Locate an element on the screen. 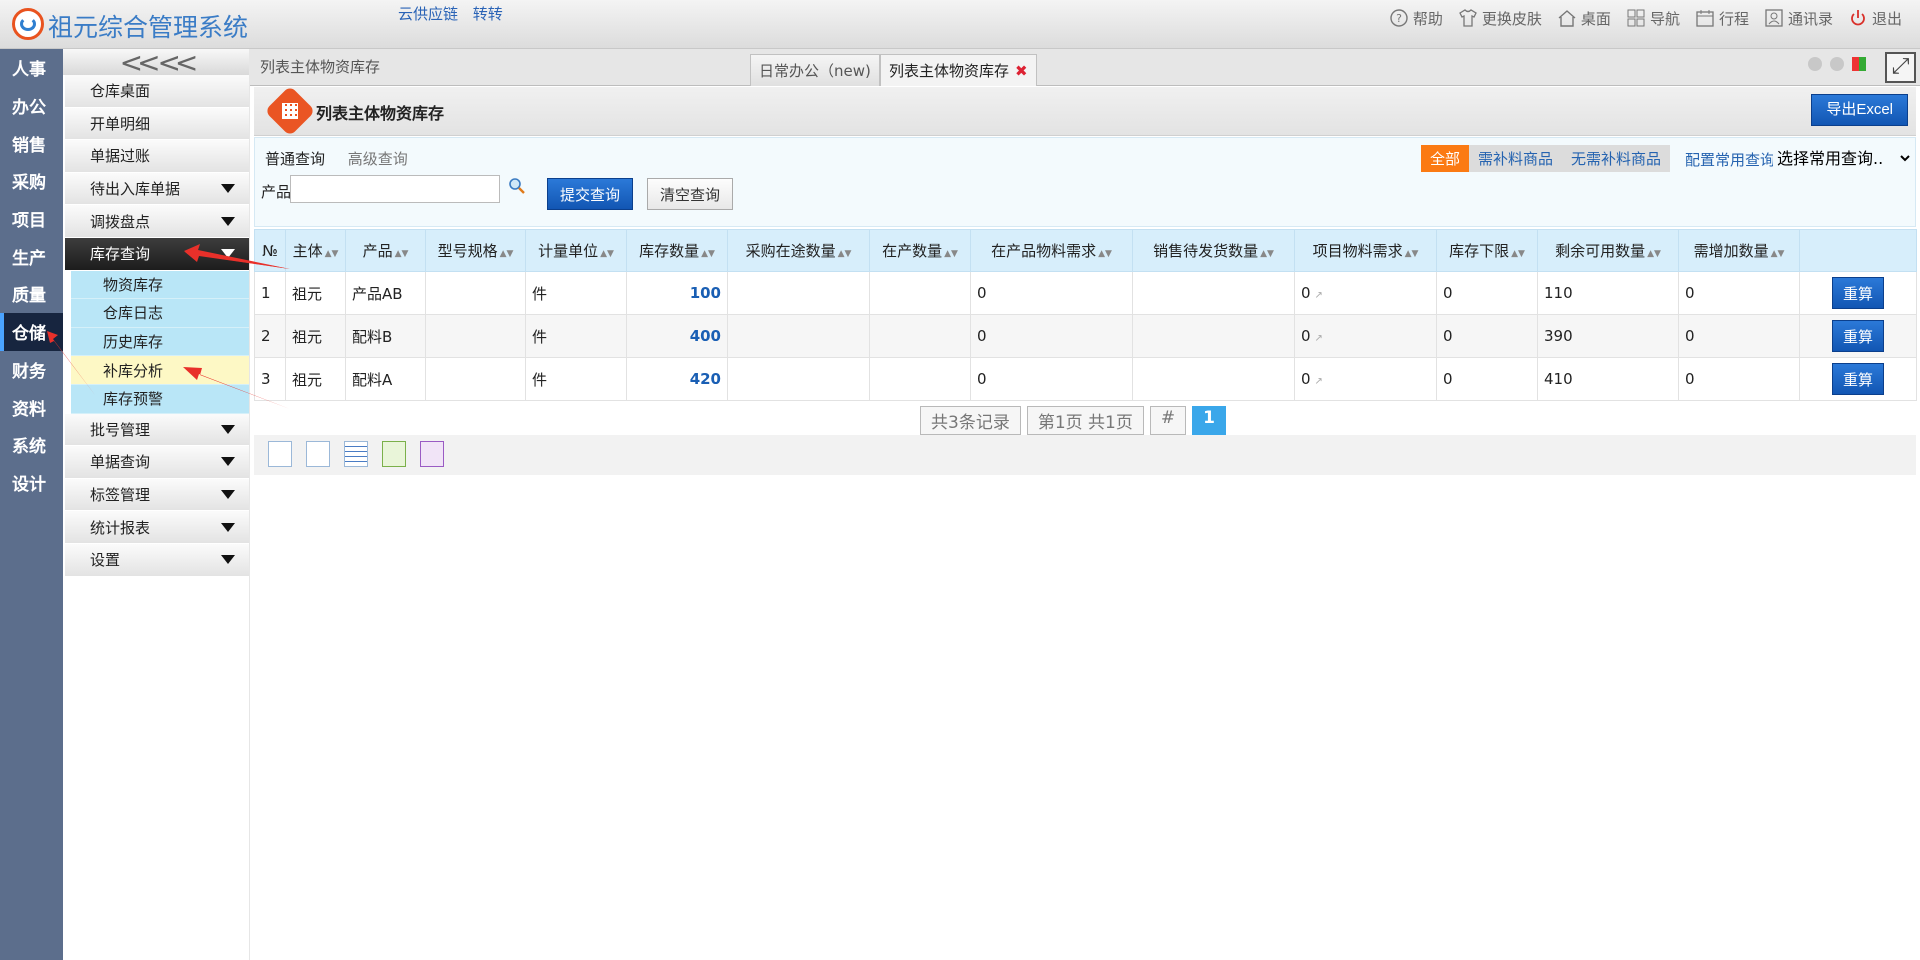 This screenshot has width=1920, height=960. menu-doc-query: 单据查询 is located at coordinates (157, 462).